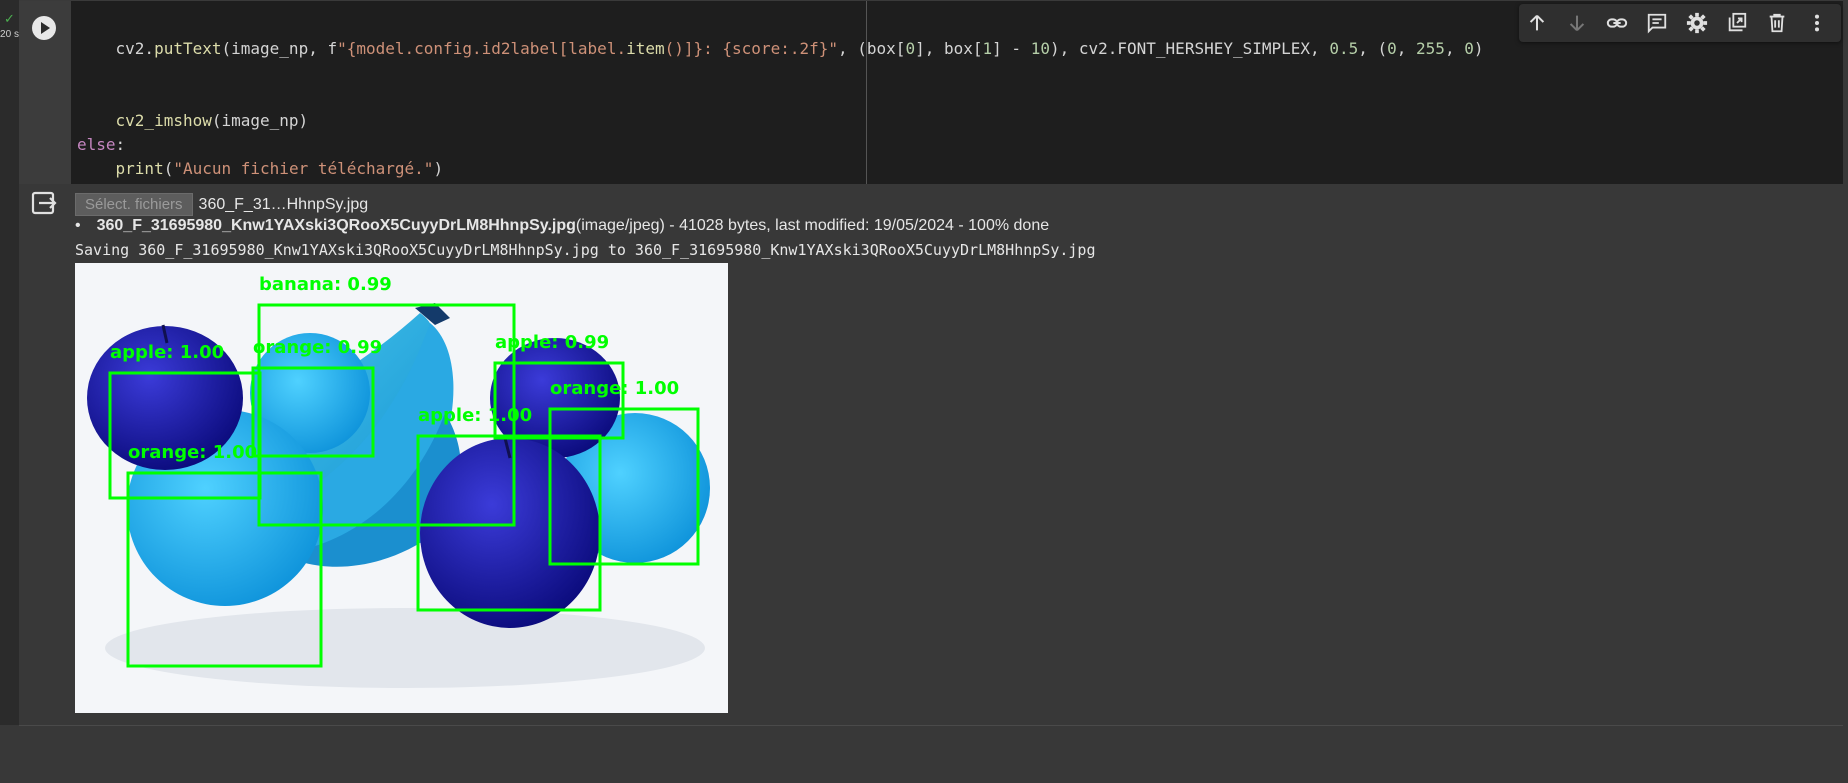 The height and width of the screenshot is (783, 1848). Describe the element at coordinates (1577, 23) in the screenshot. I see `arrow-down-icon` at that location.